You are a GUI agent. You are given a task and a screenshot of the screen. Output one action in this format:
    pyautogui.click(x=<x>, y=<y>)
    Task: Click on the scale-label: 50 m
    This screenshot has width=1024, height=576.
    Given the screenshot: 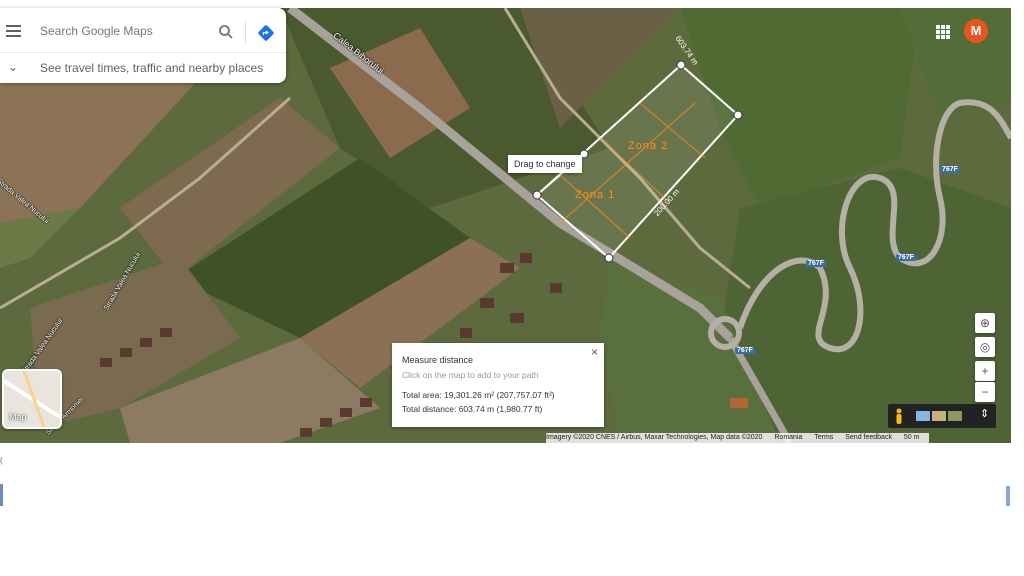 What is the action you would take?
    pyautogui.click(x=911, y=437)
    